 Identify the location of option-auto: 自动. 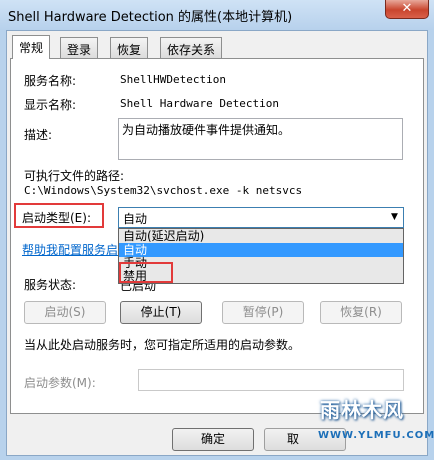
(261, 250).